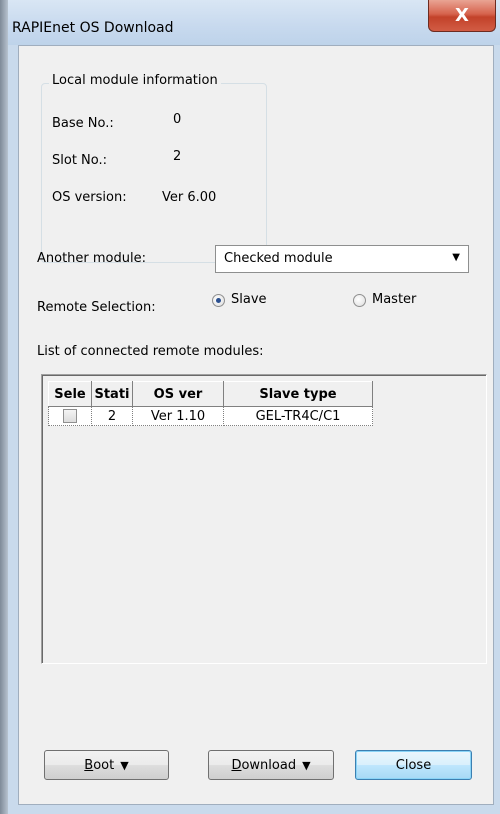 The width and height of the screenshot is (500, 814). What do you see at coordinates (96, 307) in the screenshot?
I see `remote-selection-label: Remote Selection:` at bounding box center [96, 307].